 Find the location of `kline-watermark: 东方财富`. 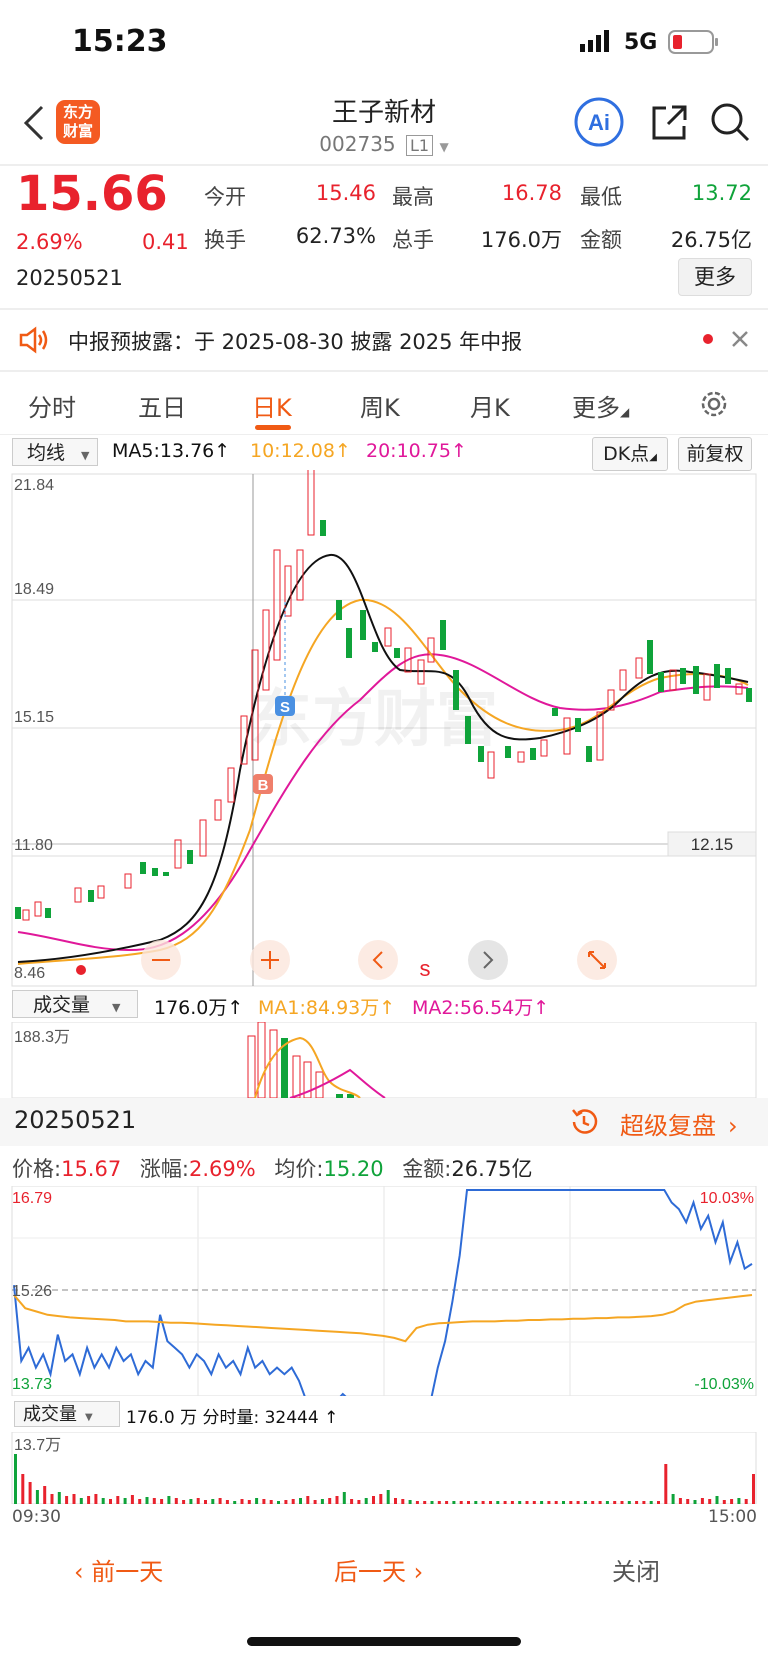

kline-watermark: 东方财富 is located at coordinates (374, 719).